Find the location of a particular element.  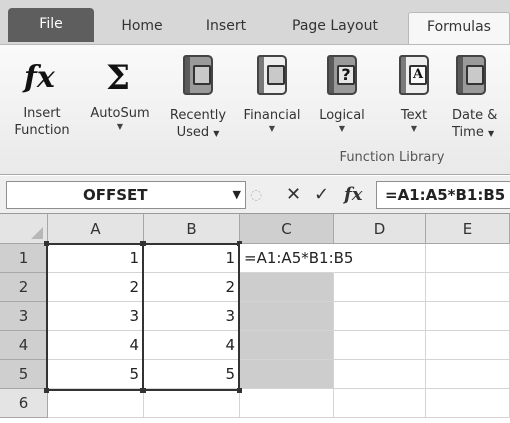

column-header-b: B is located at coordinates (192, 229).